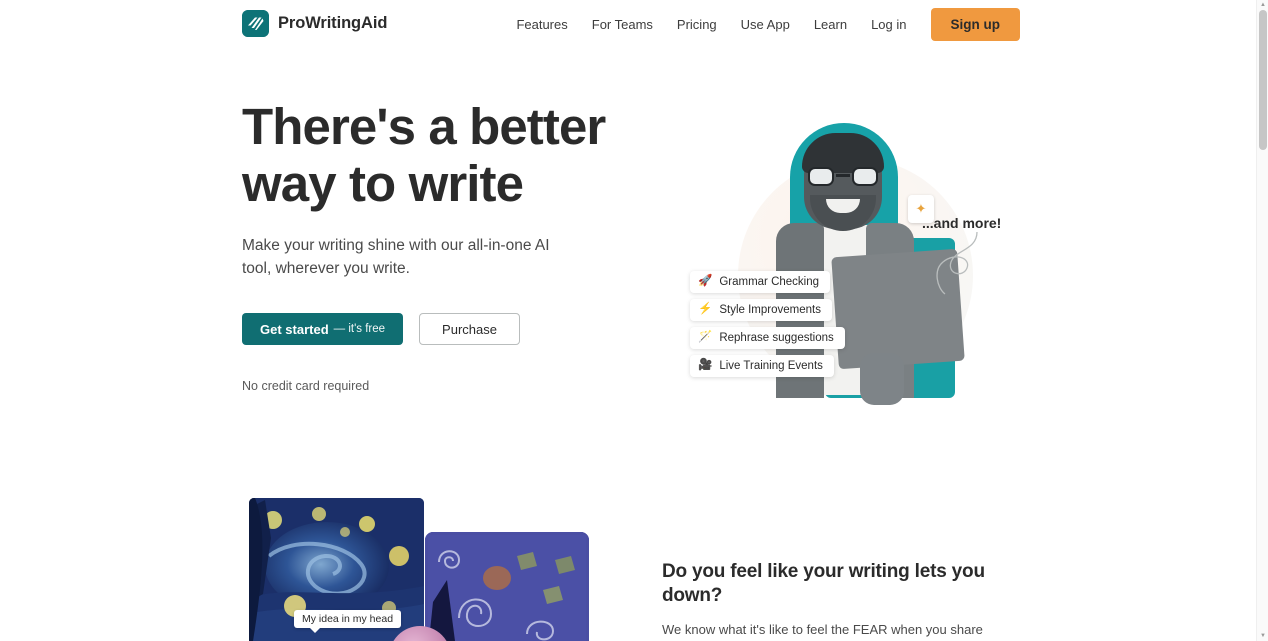  I want to click on idea-vs-reality-illustration: My idea in my head, so click(419, 569).